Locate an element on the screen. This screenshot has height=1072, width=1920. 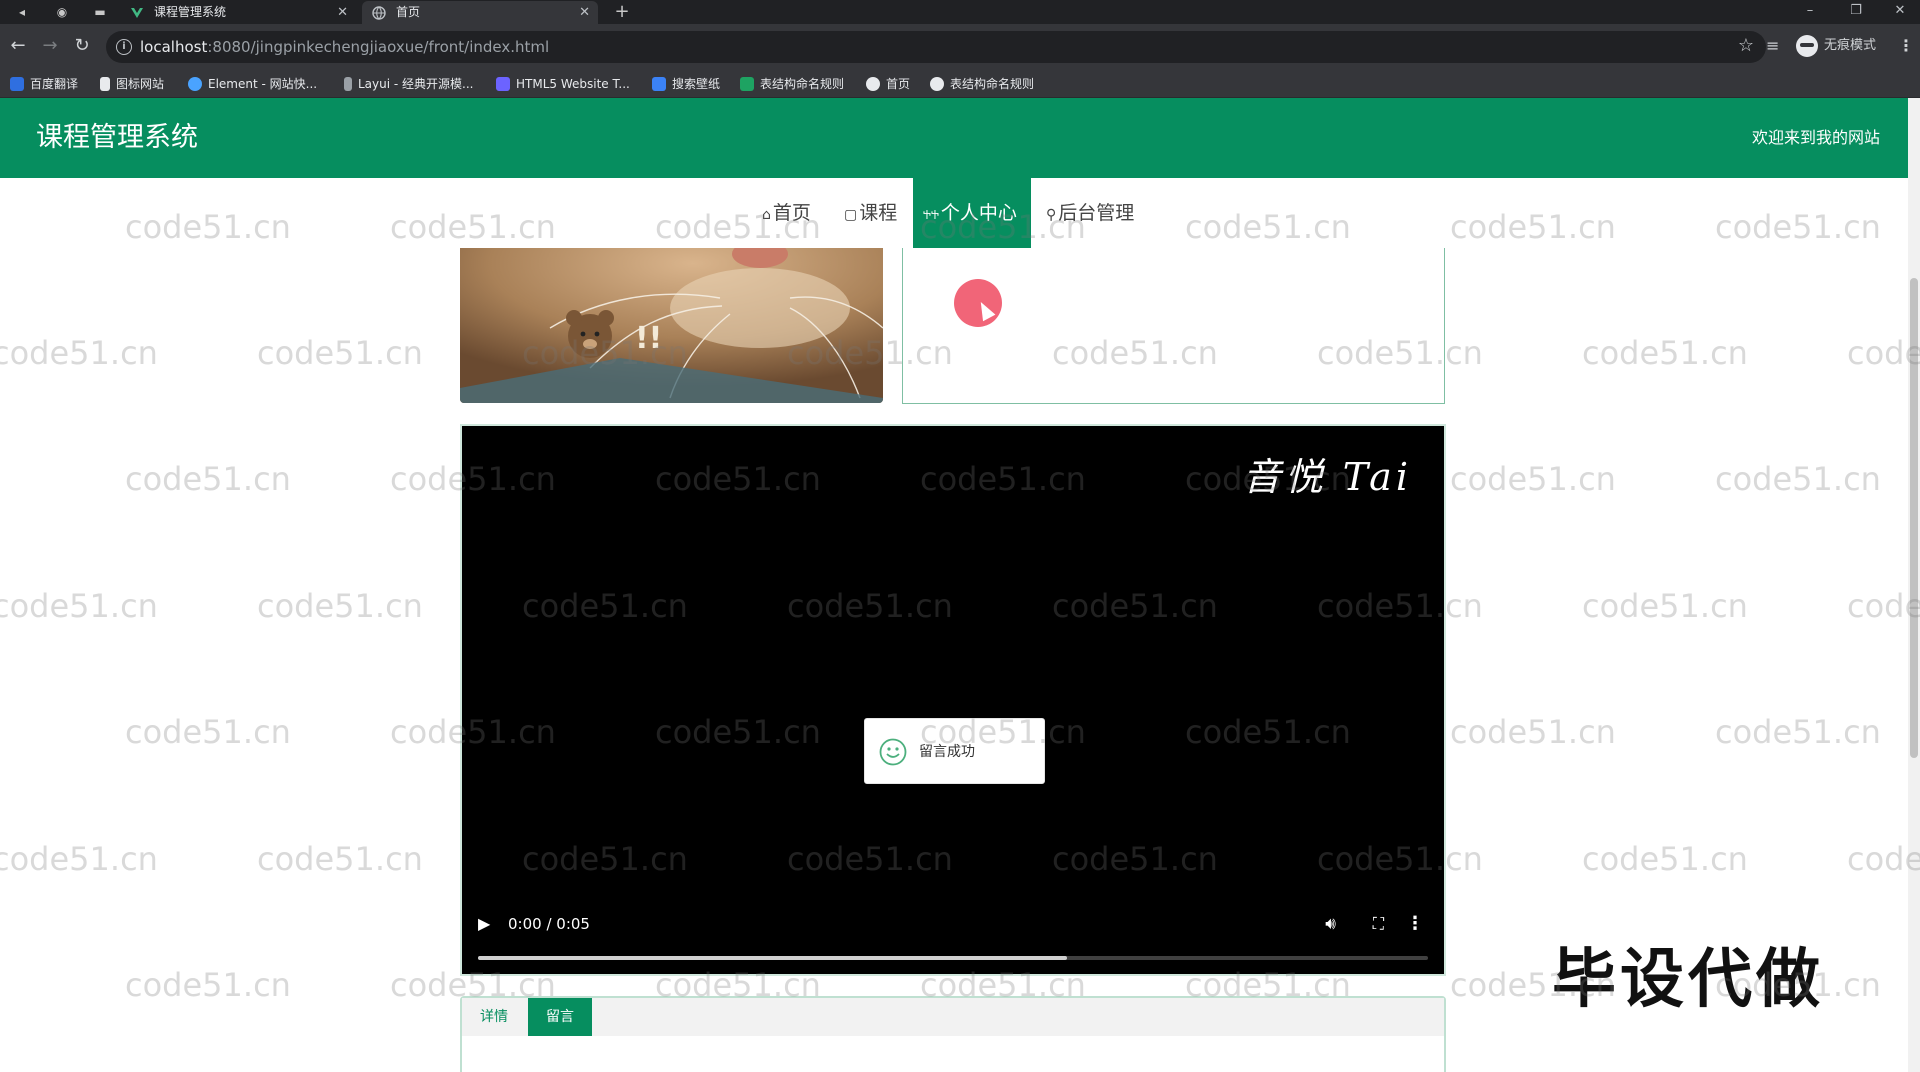
back-arrow-icon: ← is located at coordinates (18, 46).